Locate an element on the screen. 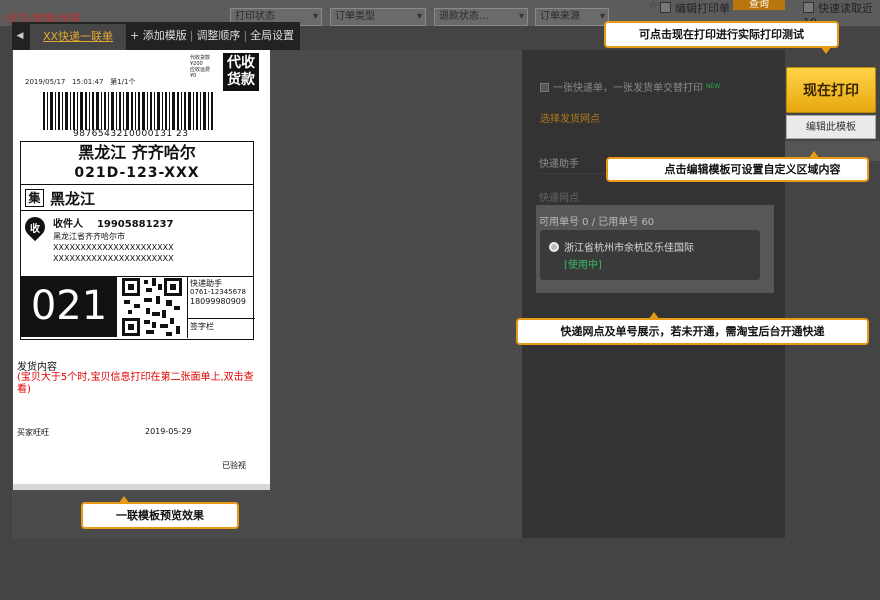 The width and height of the screenshot is (880, 600). alternate-print-checkbox is located at coordinates (544, 87).